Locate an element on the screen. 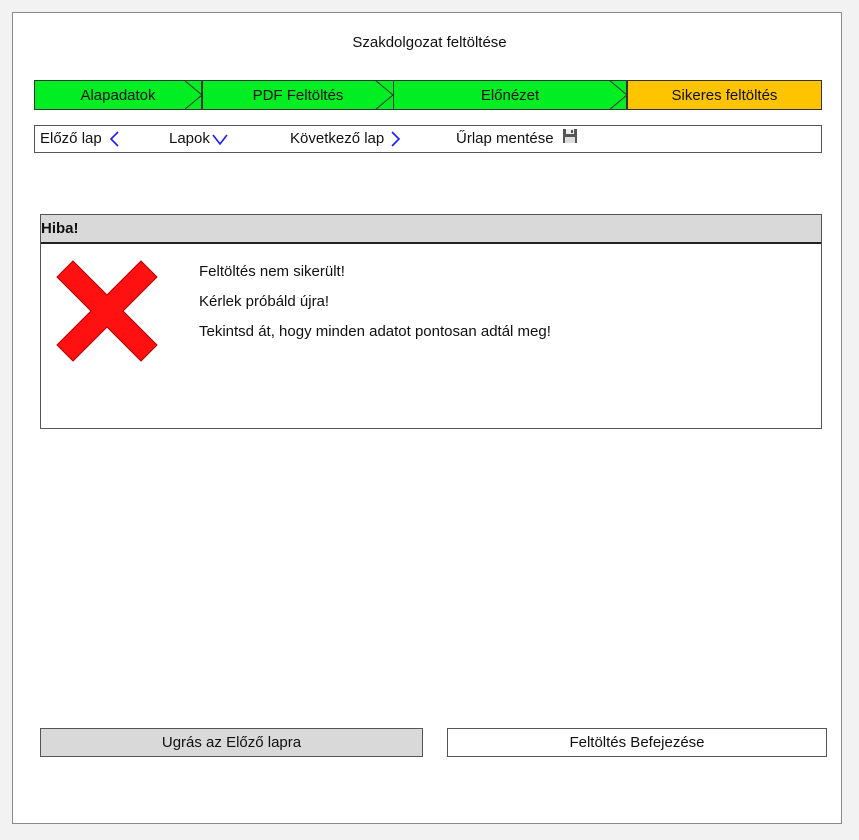  step-basic-data: Alapadatok is located at coordinates (118, 95).